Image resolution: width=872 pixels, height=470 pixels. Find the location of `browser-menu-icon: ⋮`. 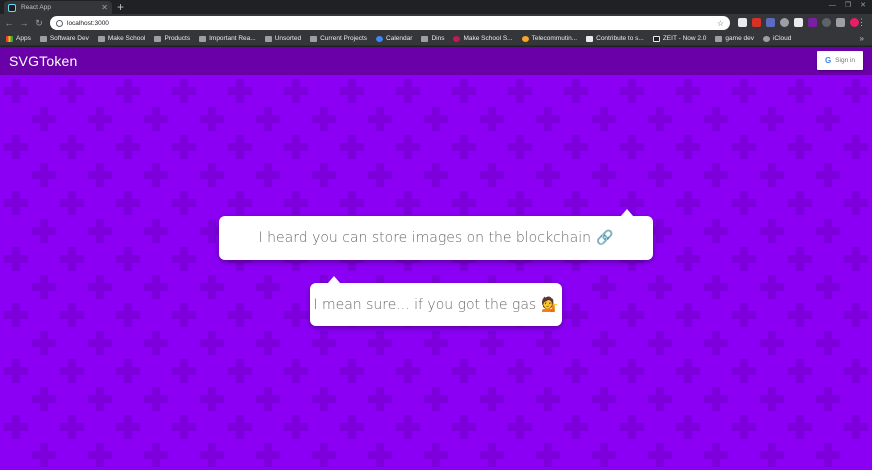

browser-menu-icon: ⋮ is located at coordinates (861, 22).